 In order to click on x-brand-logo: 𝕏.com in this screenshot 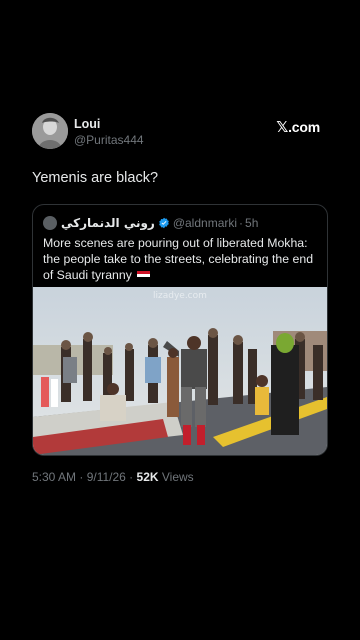, I will do `click(298, 127)`.